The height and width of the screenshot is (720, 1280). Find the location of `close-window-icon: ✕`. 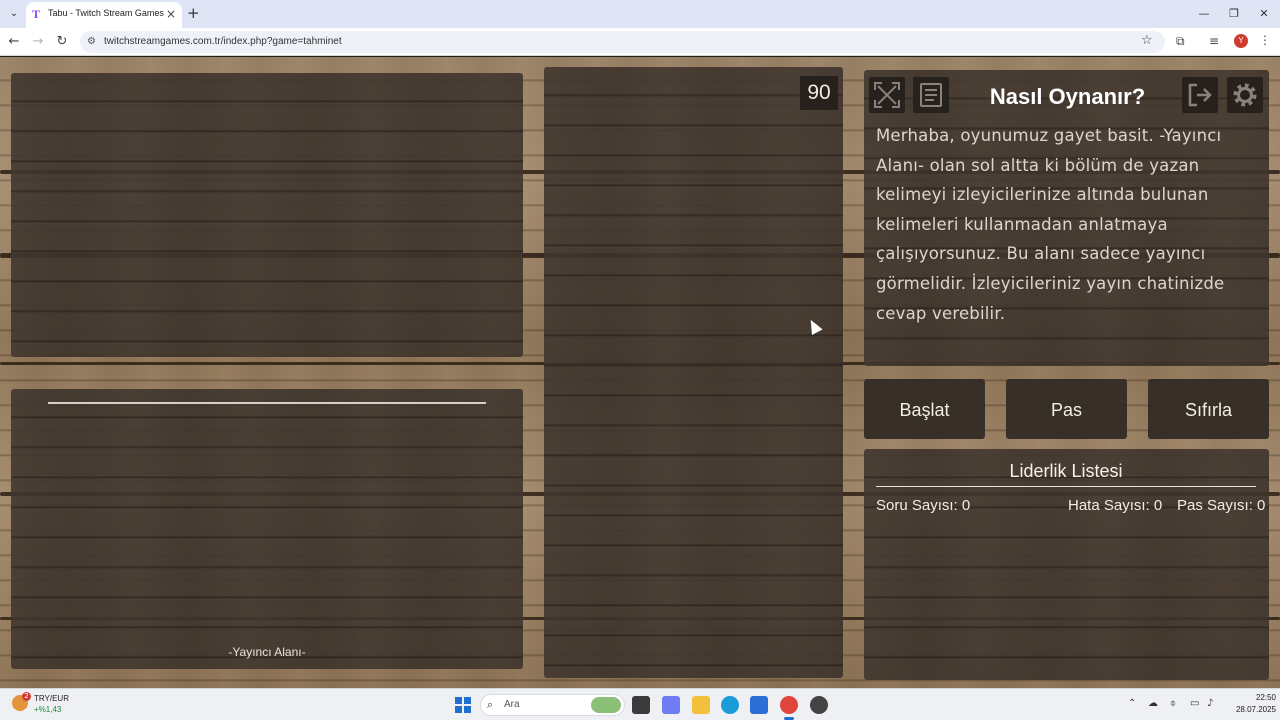

close-window-icon: ✕ is located at coordinates (1264, 14).